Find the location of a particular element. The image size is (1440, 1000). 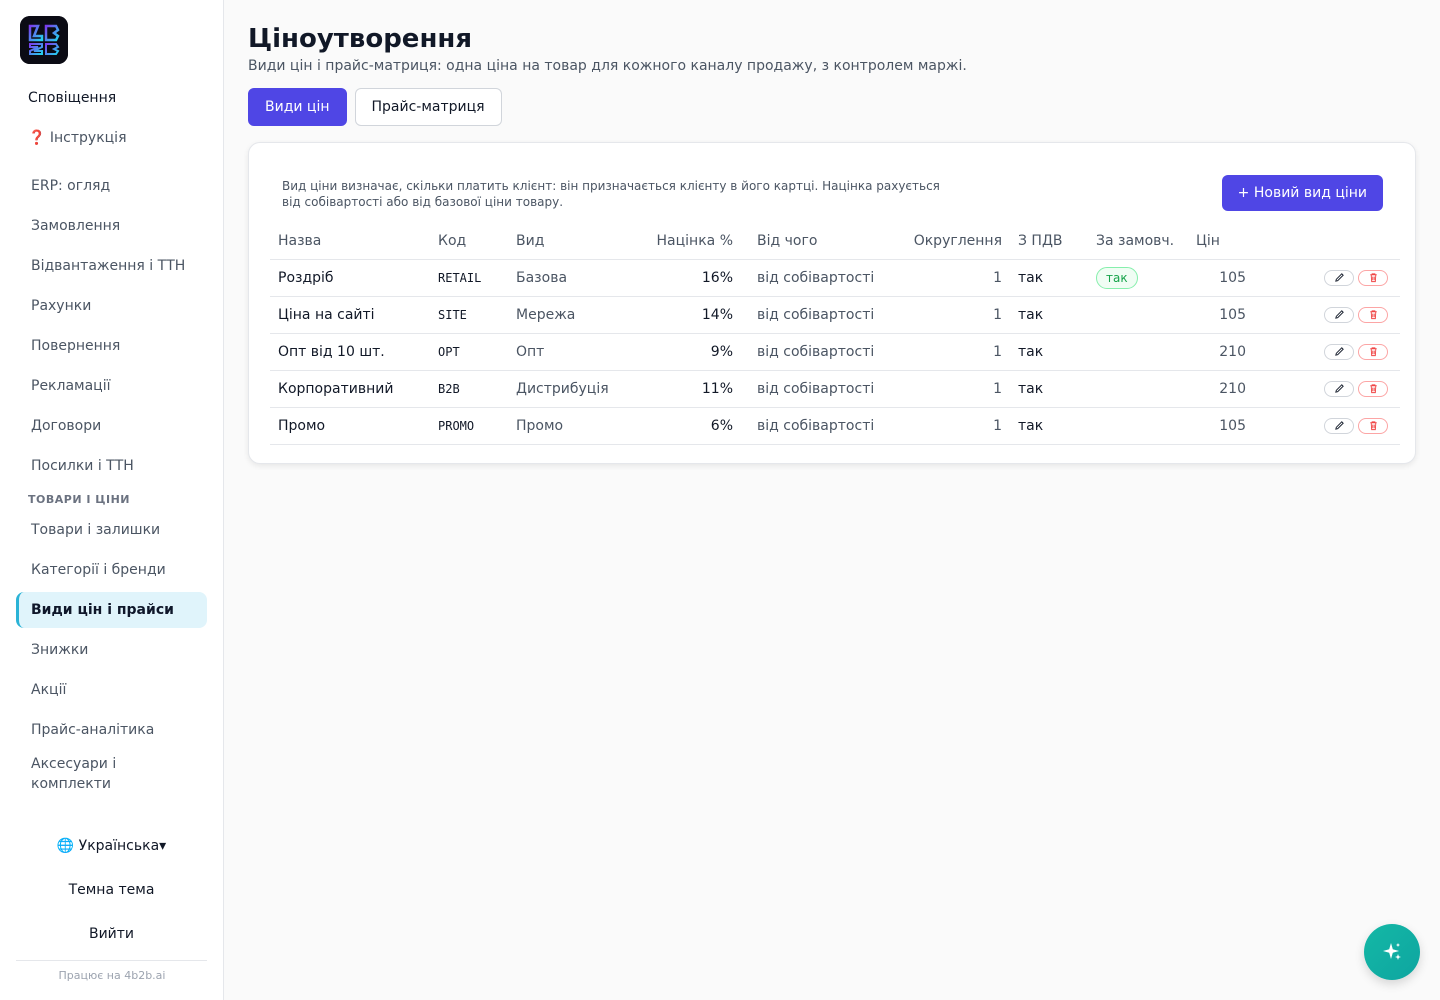

table-row: Промо PROMO Промо 6% від собівартості 1 так 105 is located at coordinates (835, 426).